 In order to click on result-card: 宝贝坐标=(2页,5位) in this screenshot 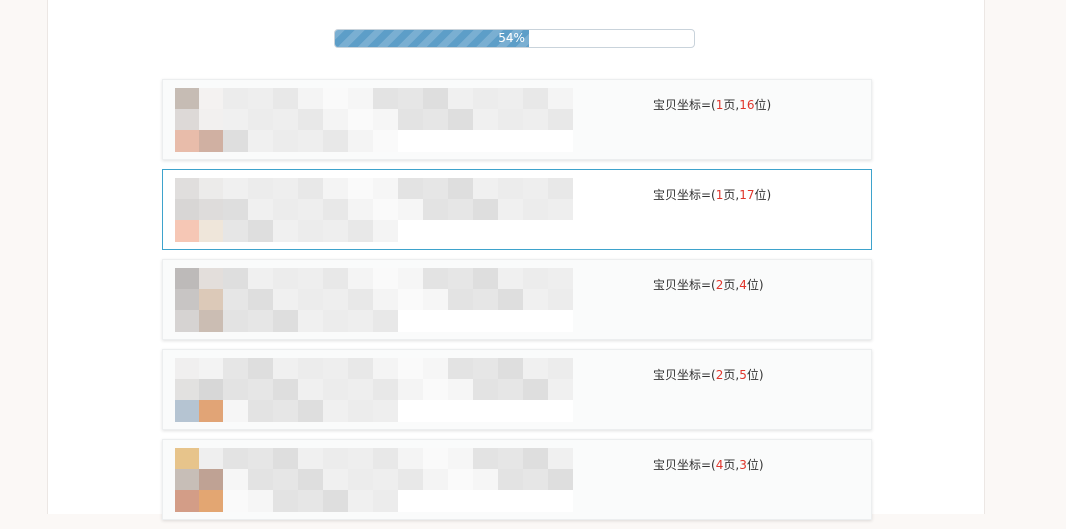, I will do `click(517, 389)`.